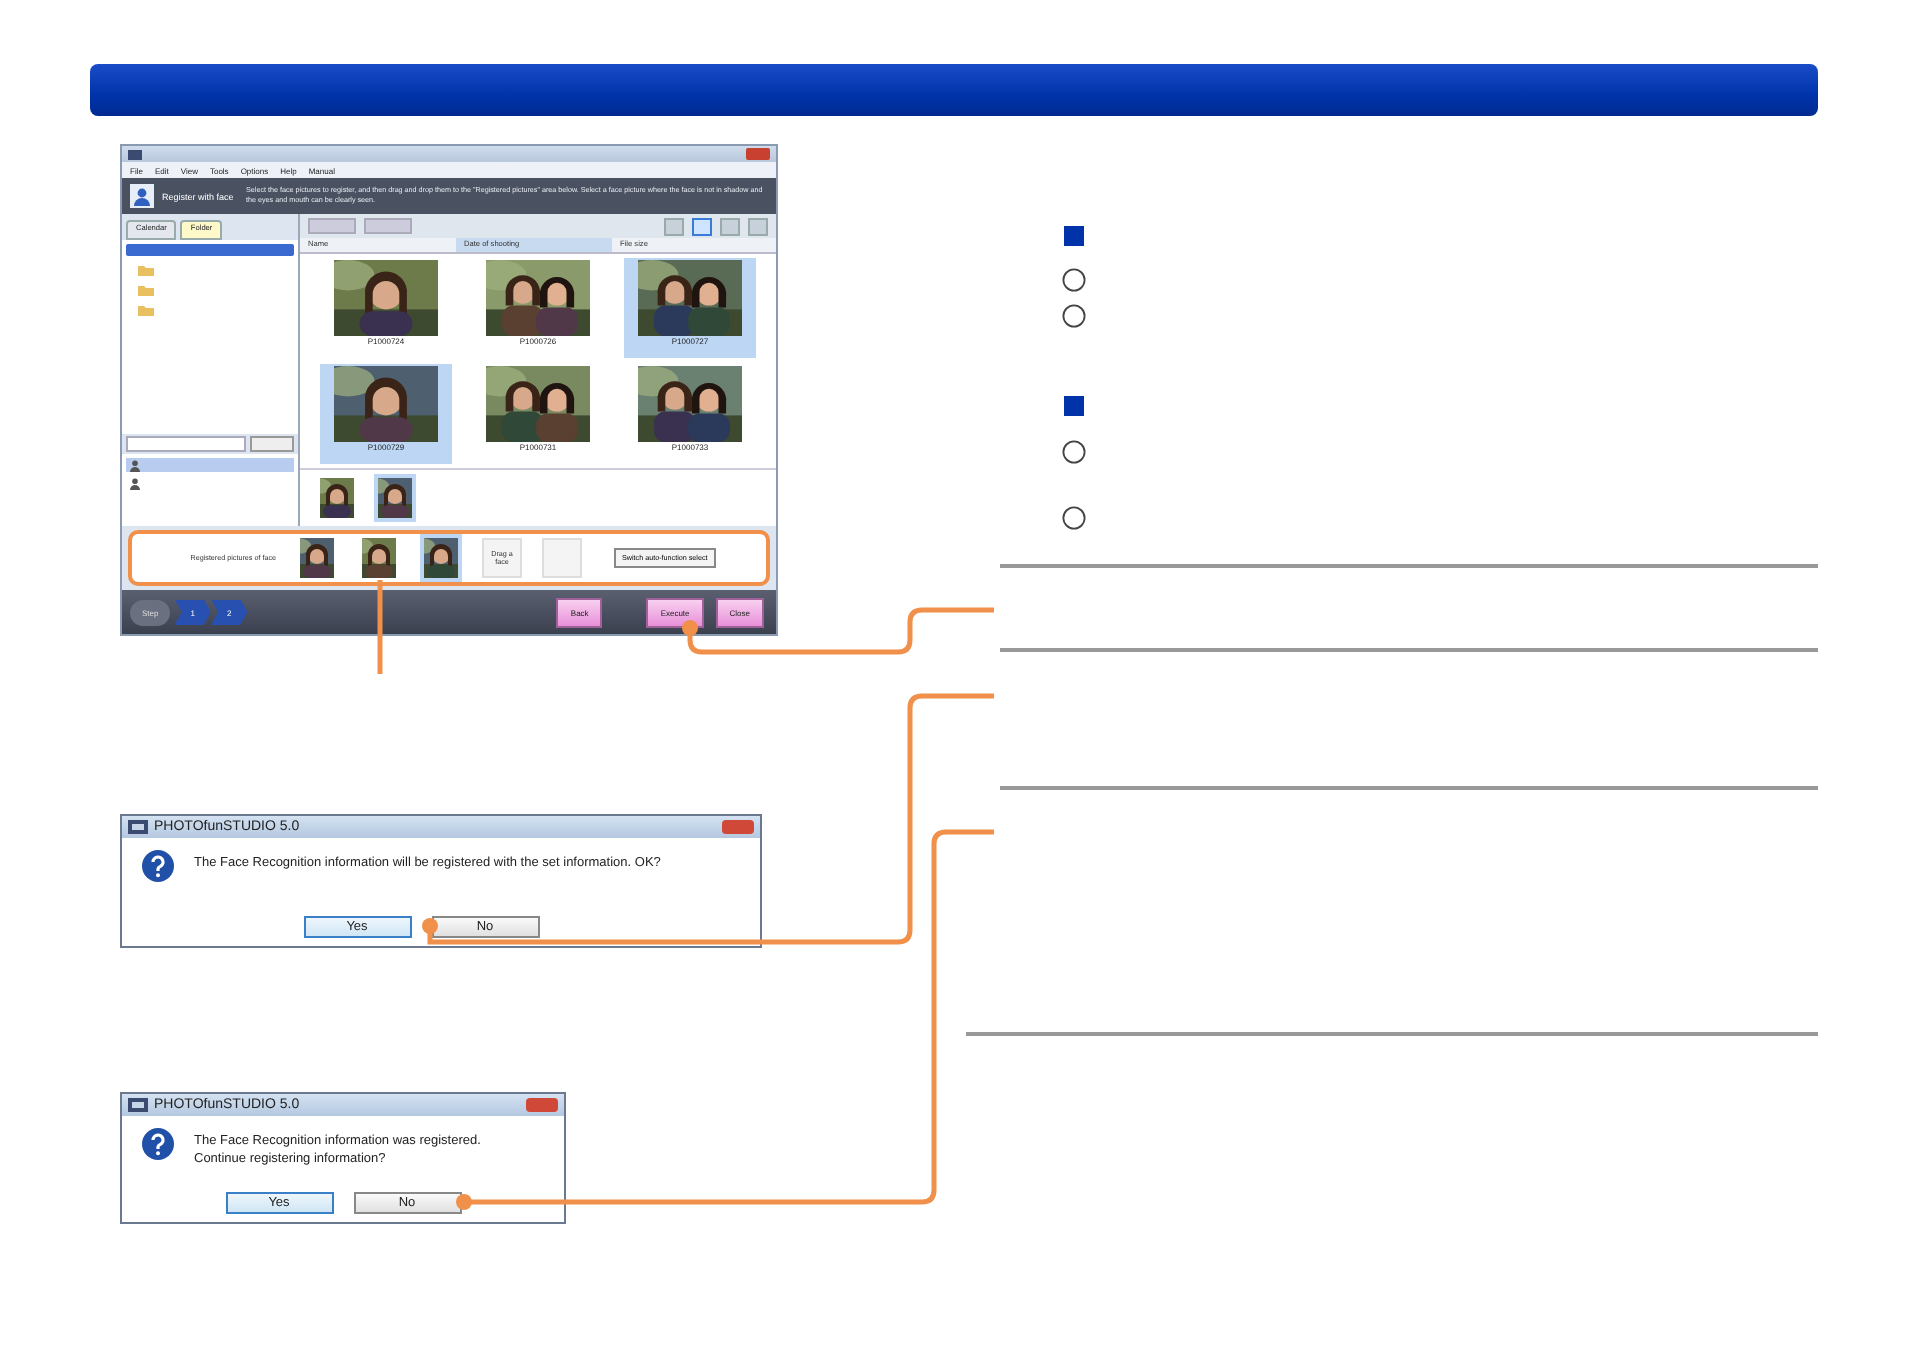 Image resolution: width=1908 pixels, height=1346 pixels. Describe the element at coordinates (186, 444) in the screenshot. I see `search-field` at that location.